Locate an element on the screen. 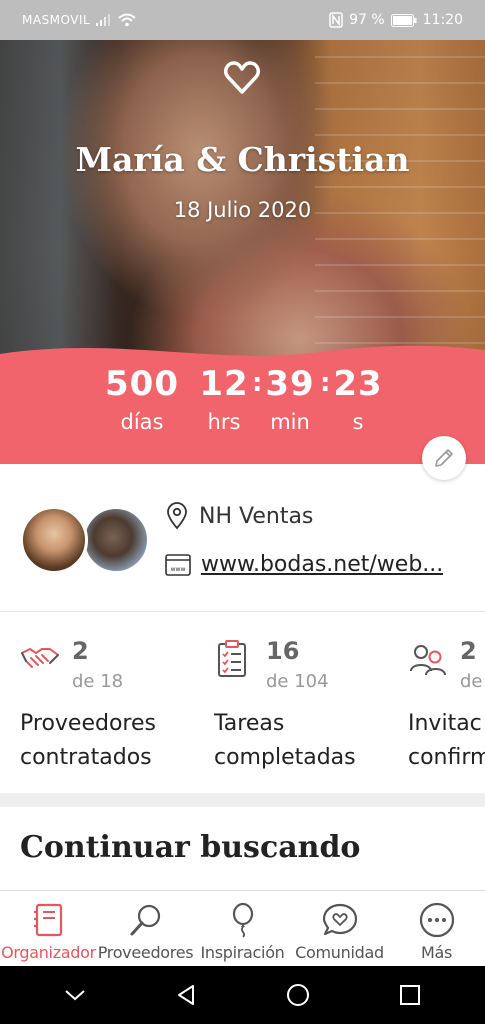 This screenshot has height=1024, width=485. search-icon is located at coordinates (145, 920).